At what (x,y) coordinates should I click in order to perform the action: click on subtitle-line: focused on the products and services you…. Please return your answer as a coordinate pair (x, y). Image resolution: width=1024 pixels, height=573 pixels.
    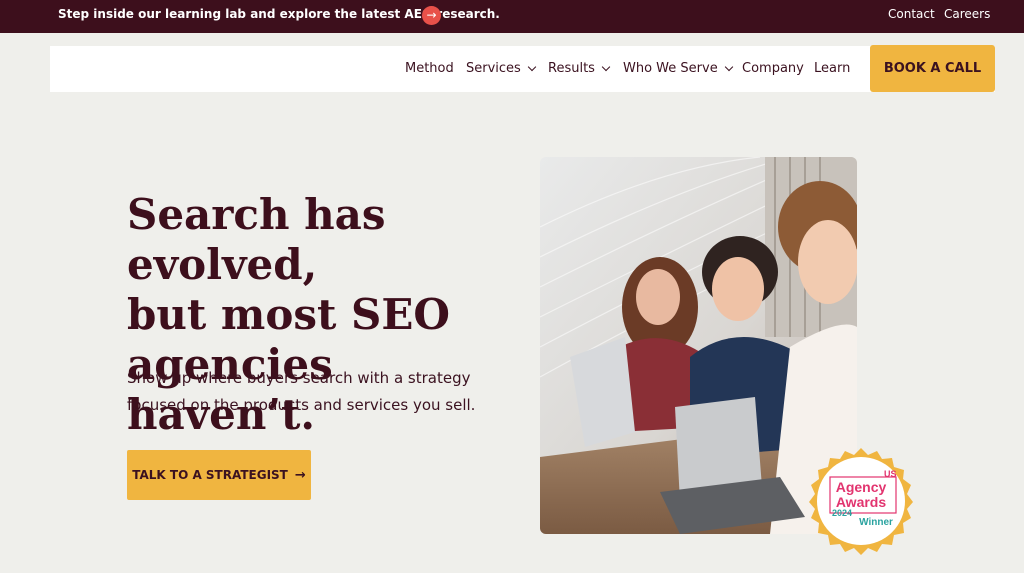
    Looking at the image, I should click on (301, 405).